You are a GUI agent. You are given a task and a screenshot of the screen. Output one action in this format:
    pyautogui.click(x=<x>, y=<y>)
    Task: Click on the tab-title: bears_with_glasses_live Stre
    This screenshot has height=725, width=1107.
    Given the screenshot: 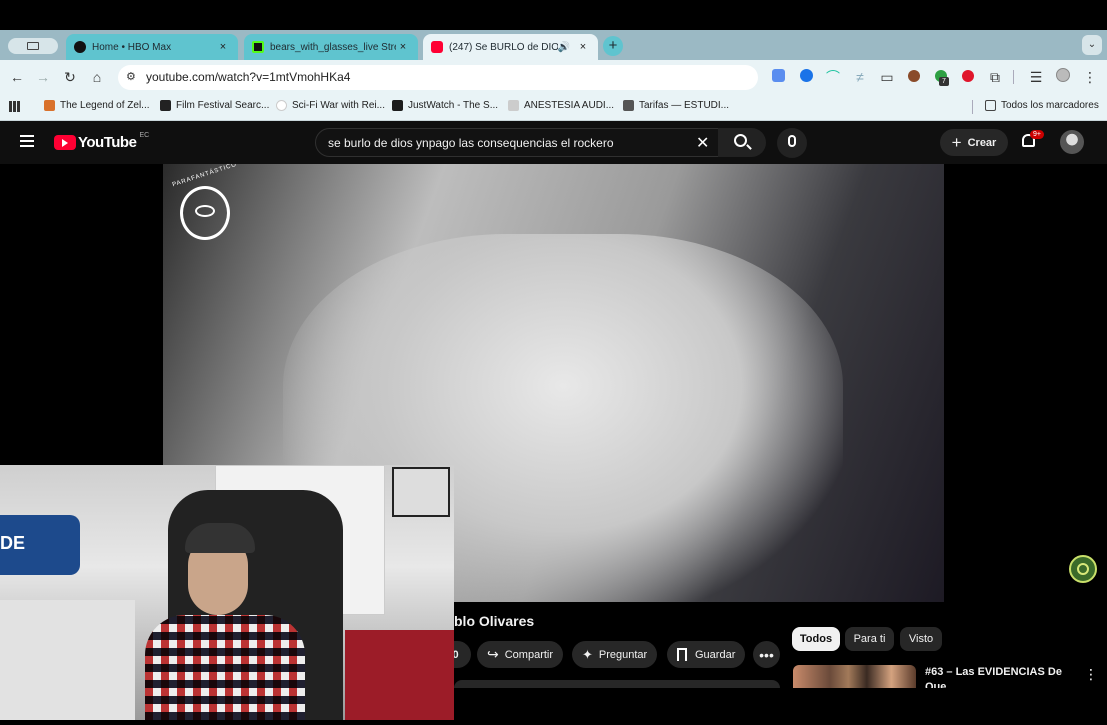 What is the action you would take?
    pyautogui.click(x=333, y=47)
    